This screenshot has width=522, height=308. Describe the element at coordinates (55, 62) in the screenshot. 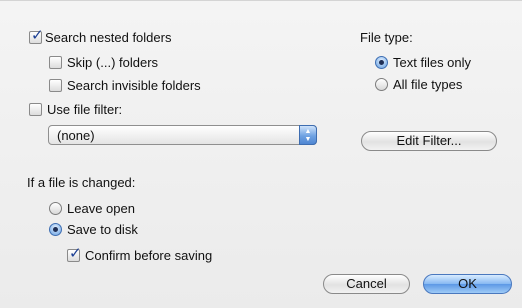

I see `skip-folders-checkbox` at that location.